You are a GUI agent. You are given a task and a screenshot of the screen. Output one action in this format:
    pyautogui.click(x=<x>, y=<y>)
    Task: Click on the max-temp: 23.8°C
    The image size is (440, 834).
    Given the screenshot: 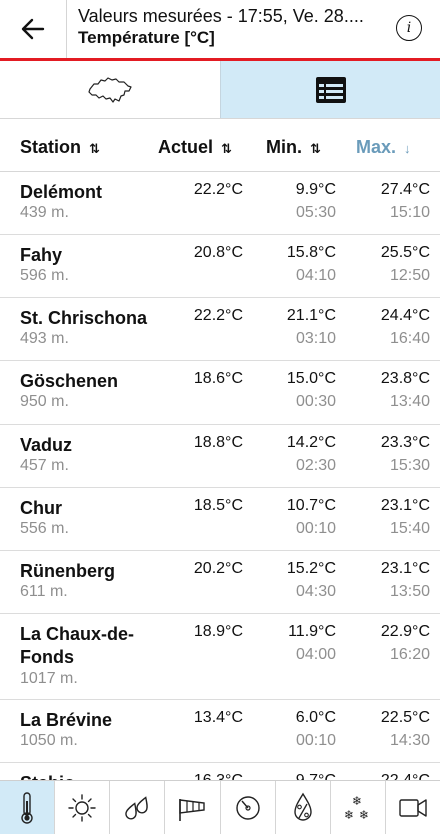 What is the action you would take?
    pyautogui.click(x=405, y=378)
    